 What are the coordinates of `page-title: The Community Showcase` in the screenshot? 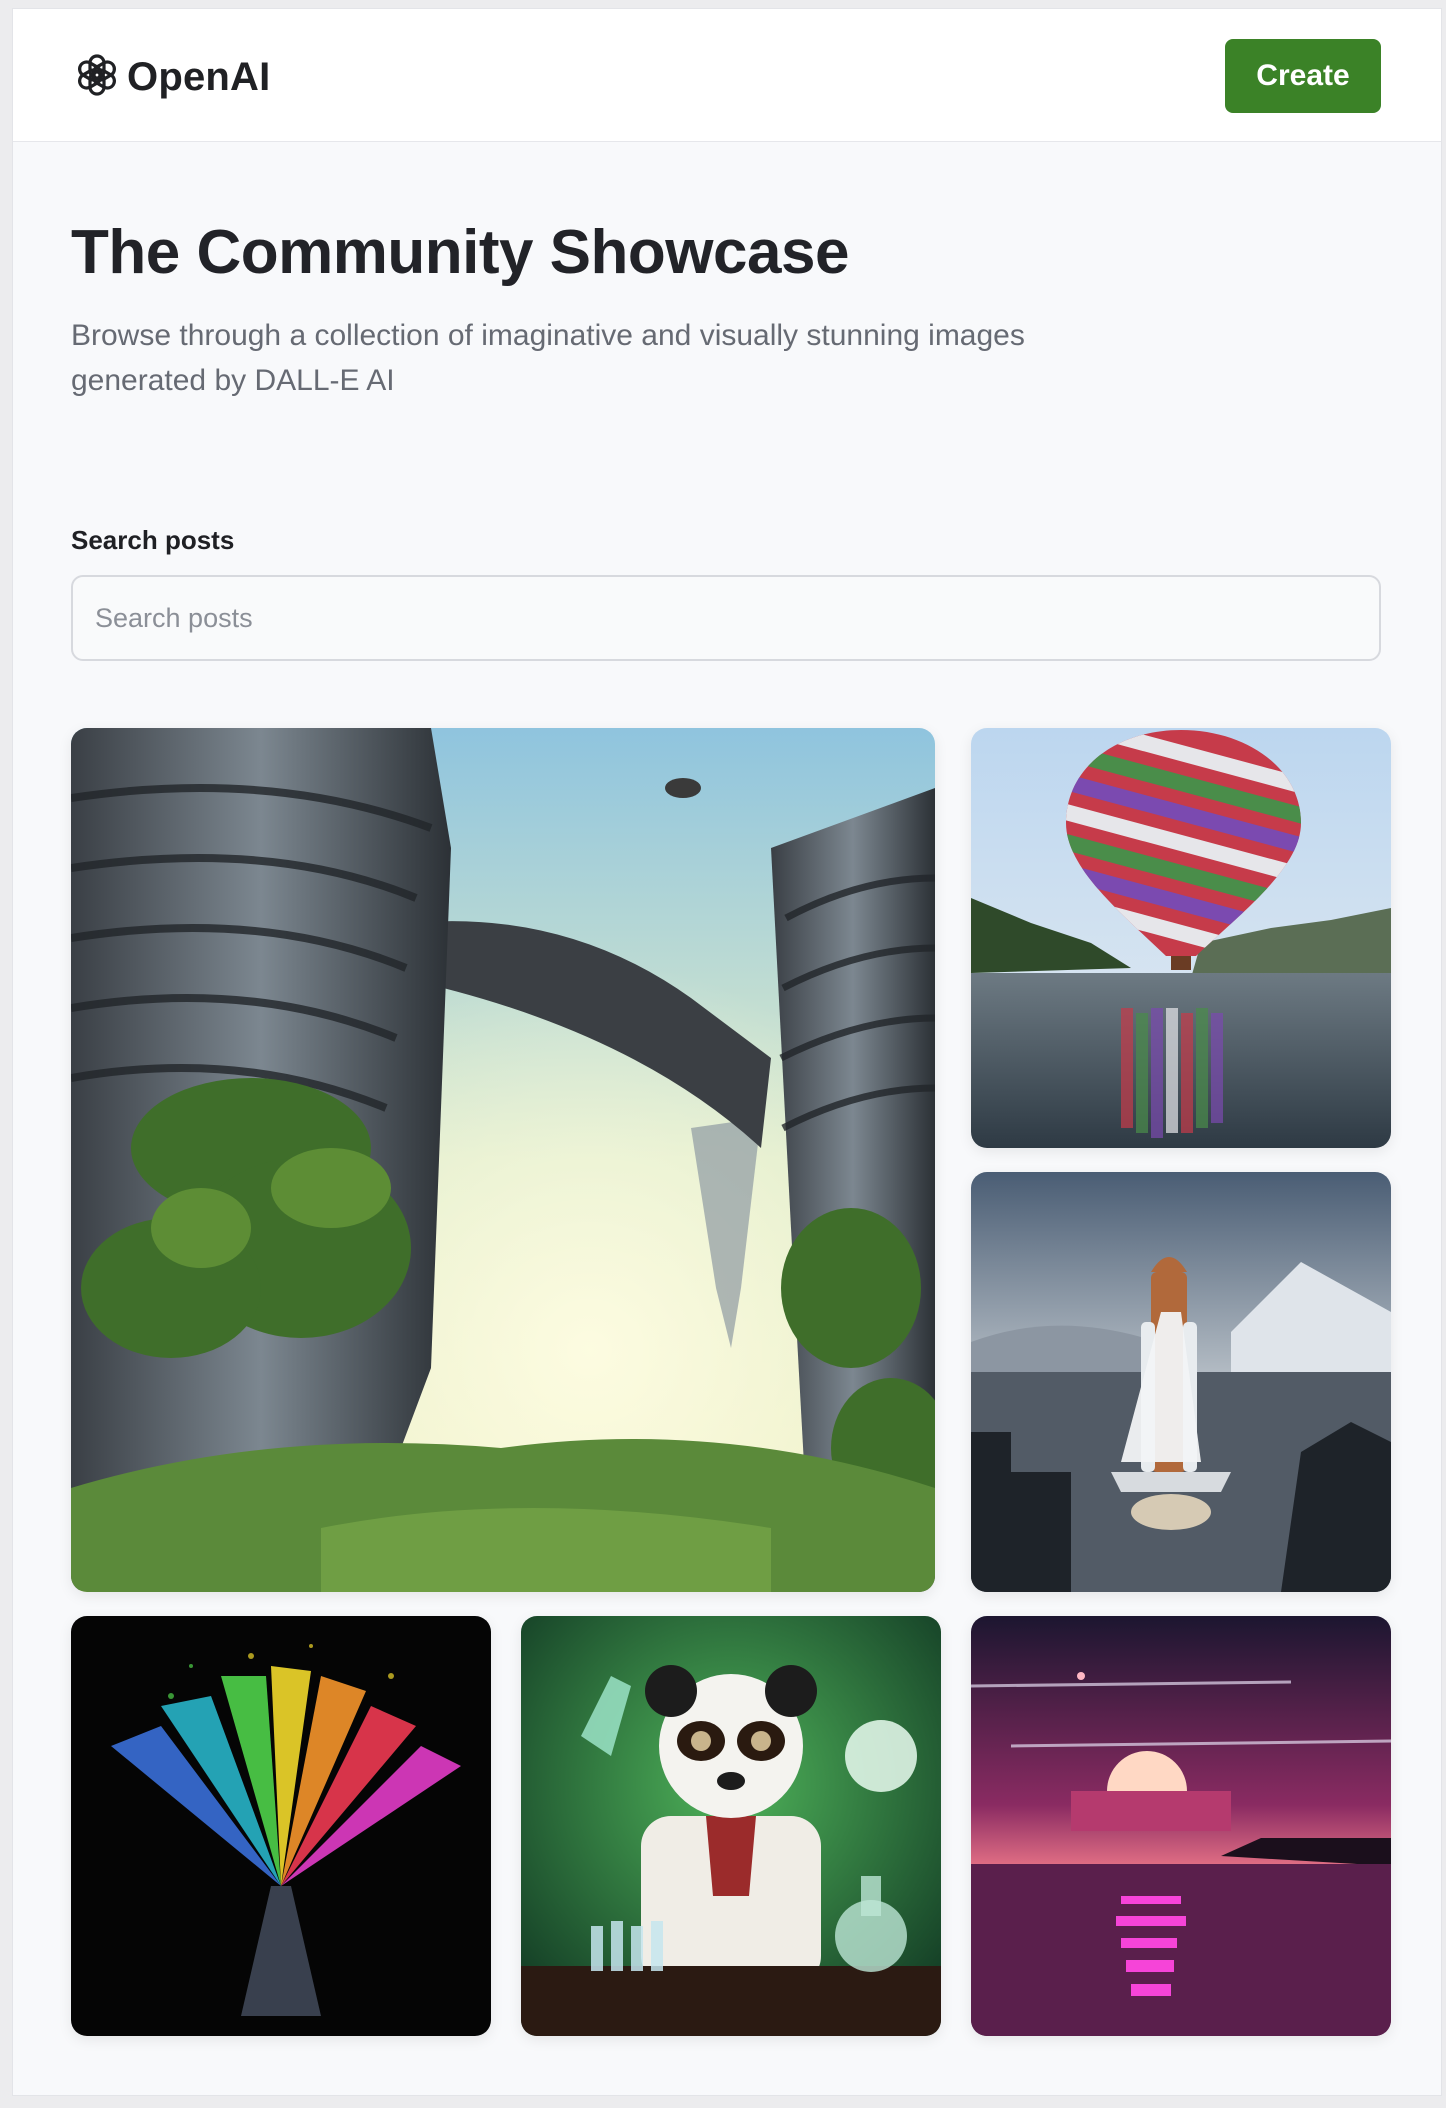 It's located at (460, 252).